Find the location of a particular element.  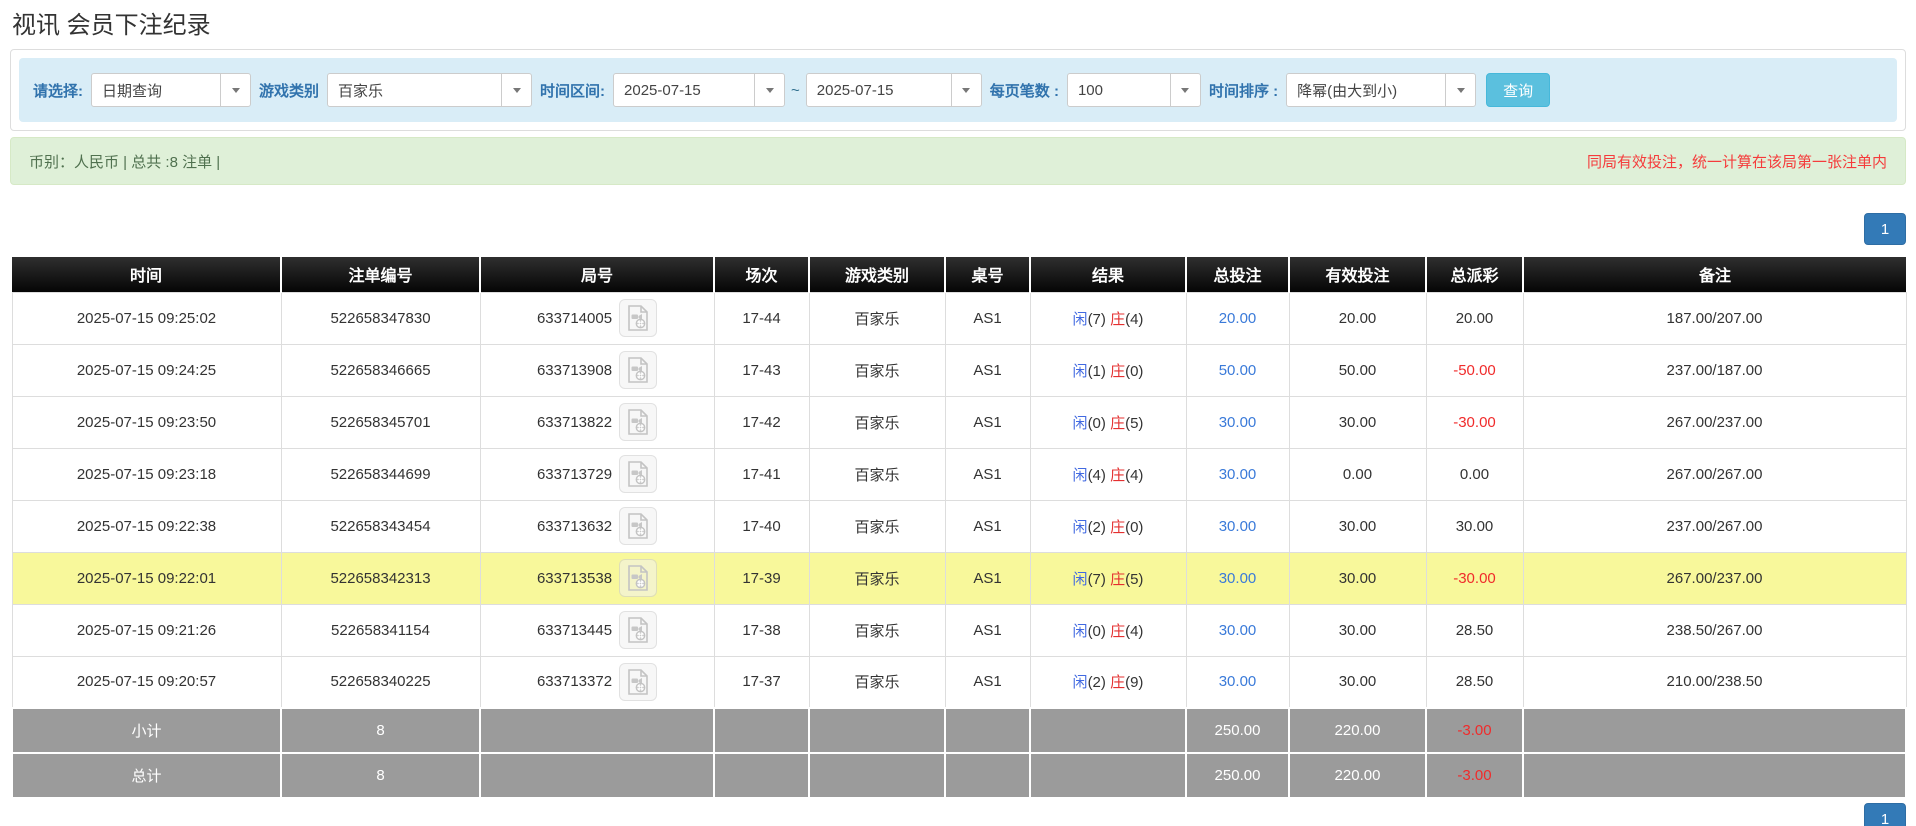

date-to-value: 2025-07-15 is located at coordinates (855, 90).